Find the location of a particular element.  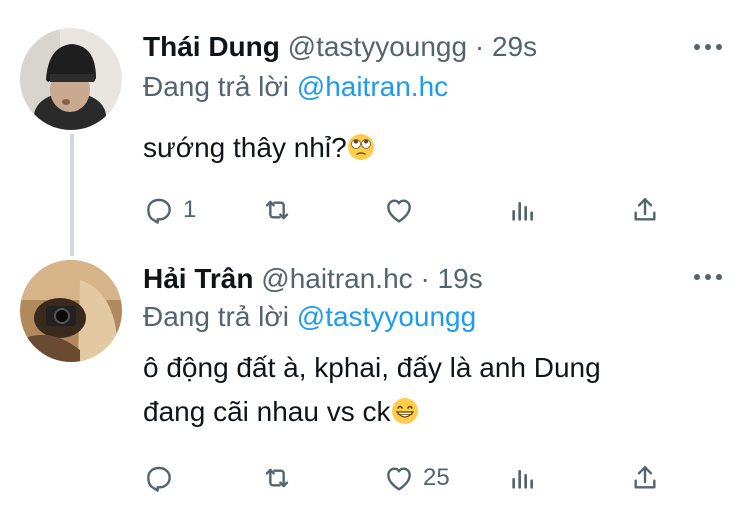

reply-button is located at coordinates (163, 478).